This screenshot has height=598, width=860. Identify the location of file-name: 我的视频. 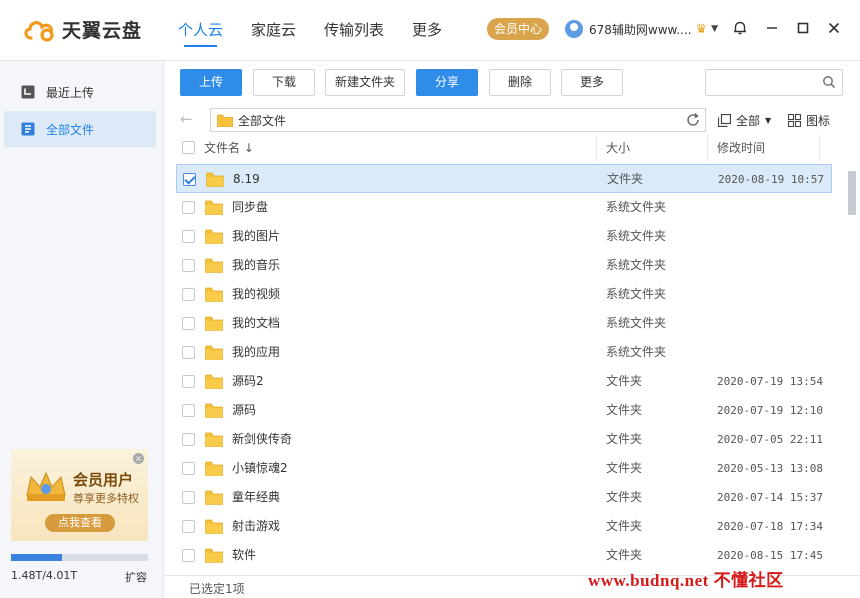
(256, 294).